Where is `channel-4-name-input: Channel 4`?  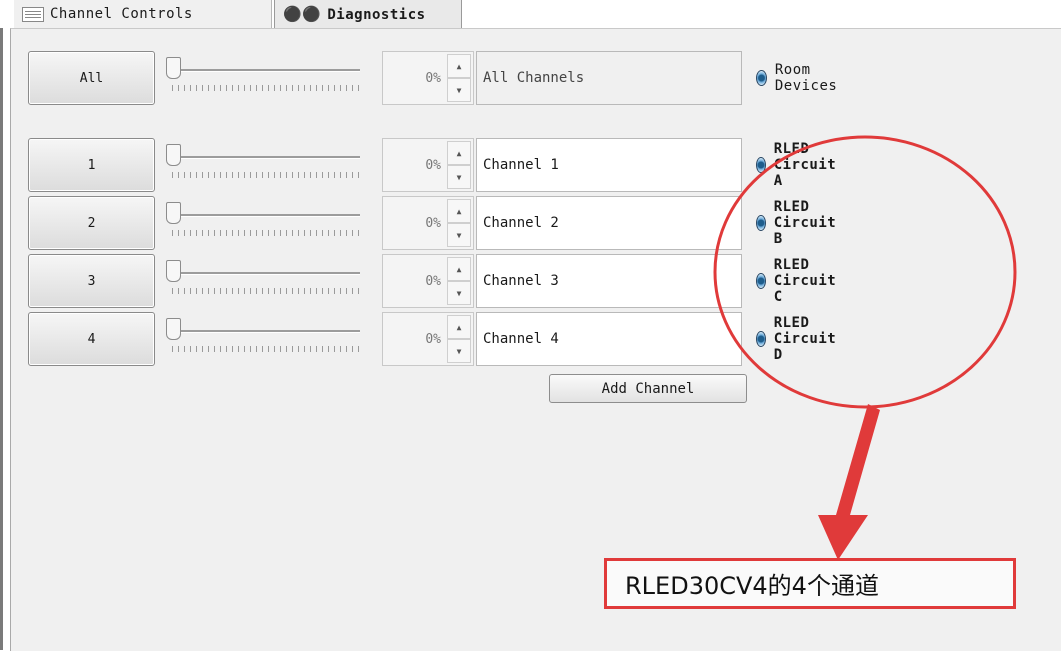 channel-4-name-input: Channel 4 is located at coordinates (609, 339).